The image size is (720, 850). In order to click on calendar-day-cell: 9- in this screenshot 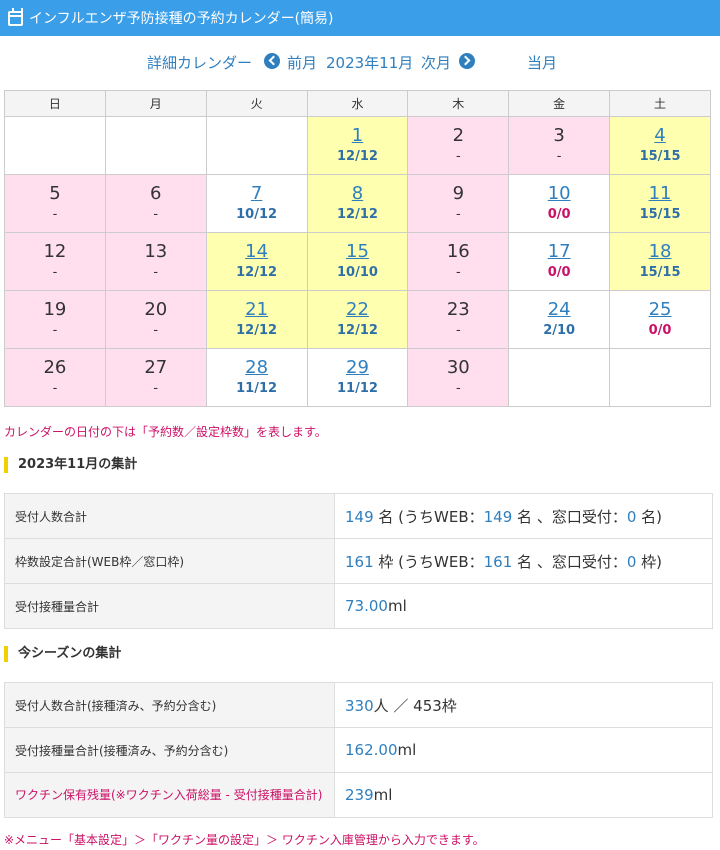, I will do `click(458, 203)`.